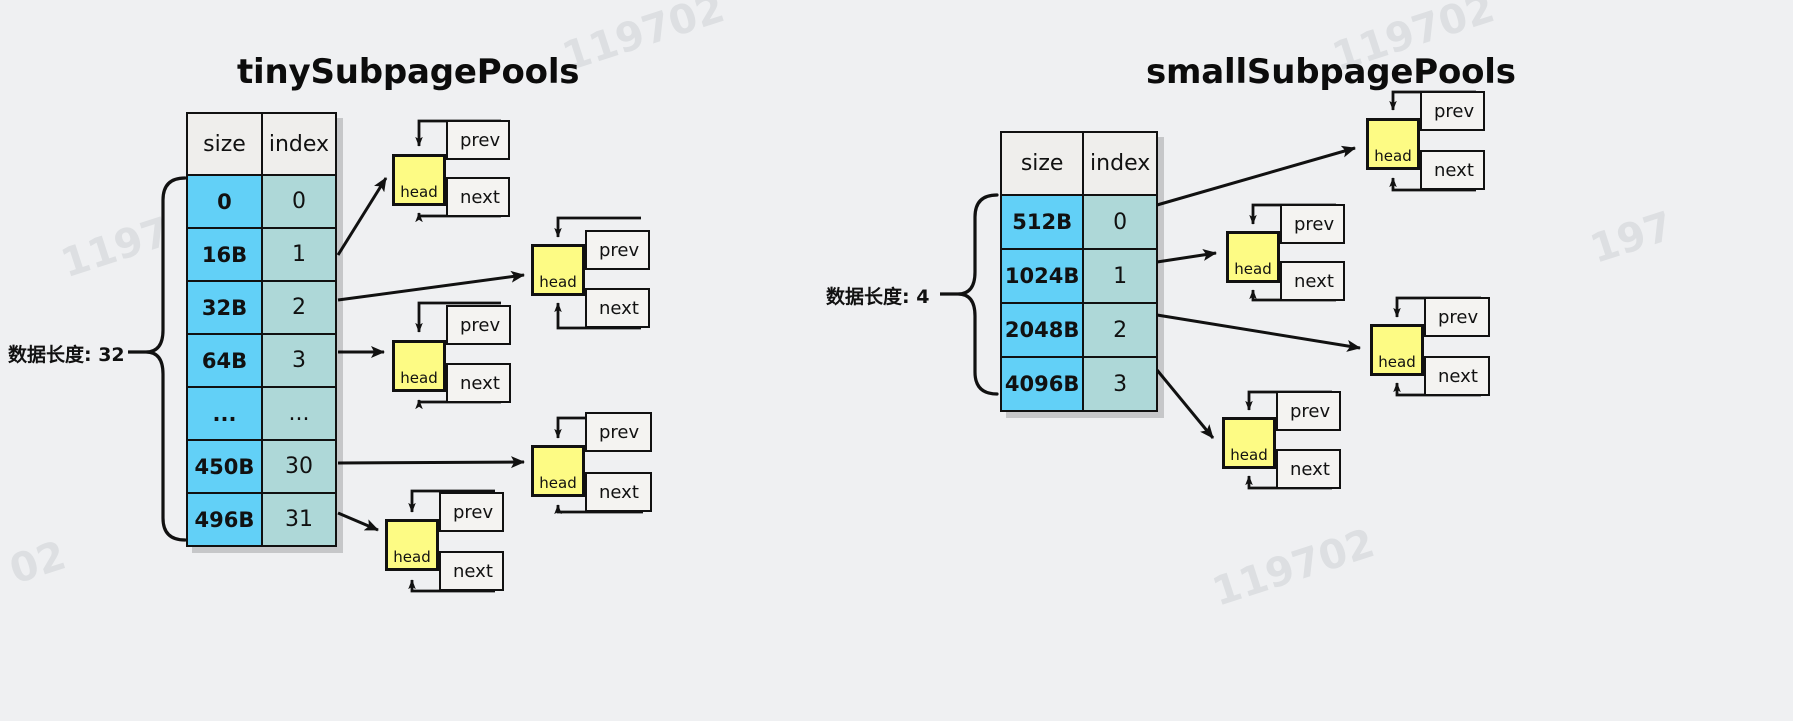 The height and width of the screenshot is (721, 1793). What do you see at coordinates (224, 307) in the screenshot?
I see `cell-size: 32B` at bounding box center [224, 307].